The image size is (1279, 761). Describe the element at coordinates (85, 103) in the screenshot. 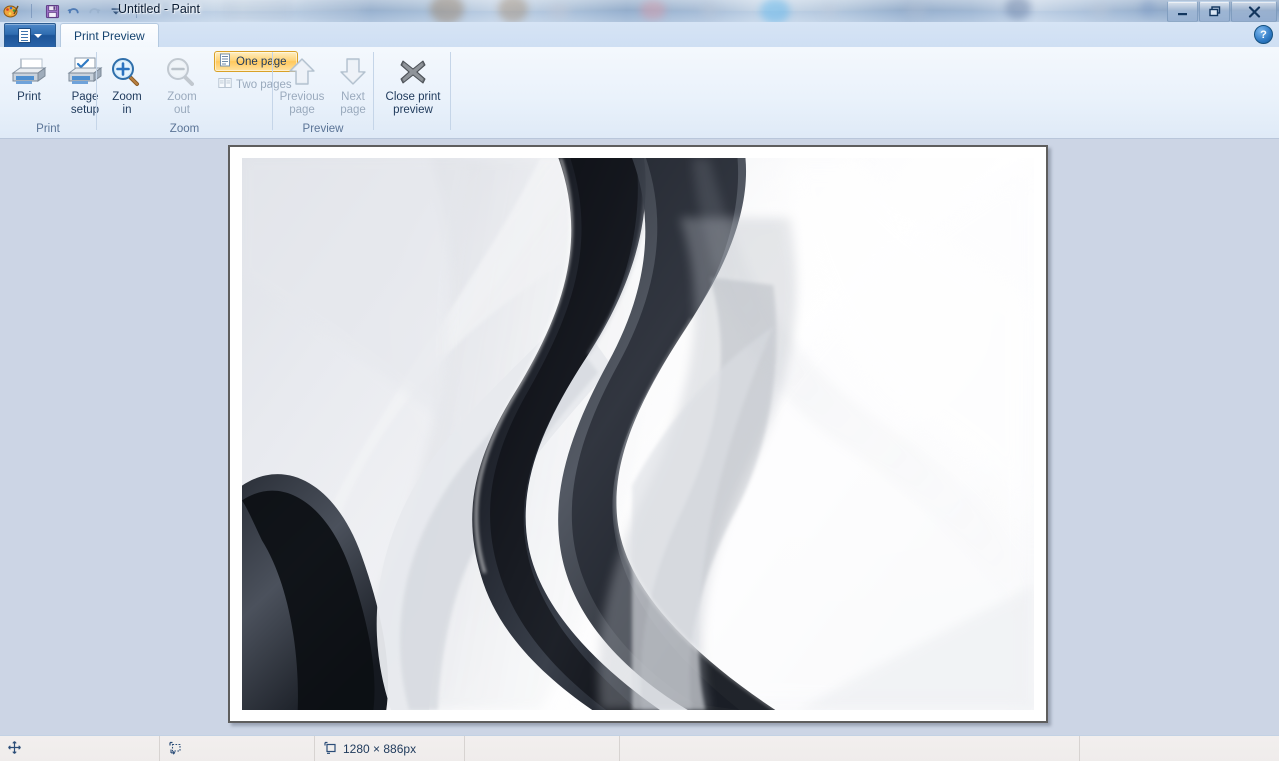

I see `page-setup-button-label: Page setup` at that location.